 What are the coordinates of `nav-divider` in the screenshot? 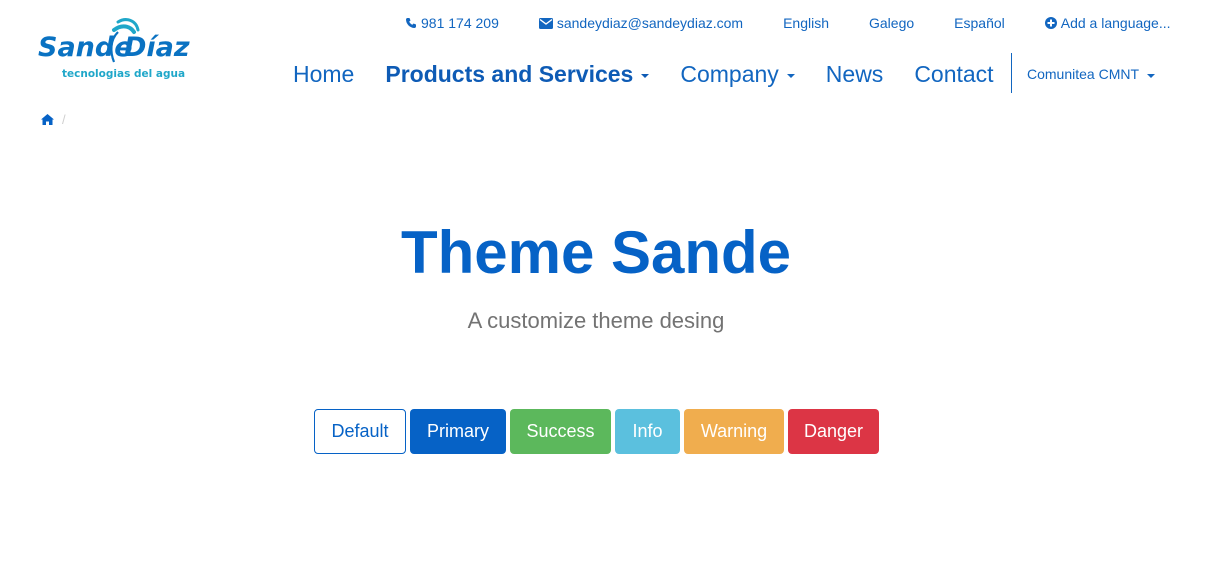 It's located at (1011, 73).